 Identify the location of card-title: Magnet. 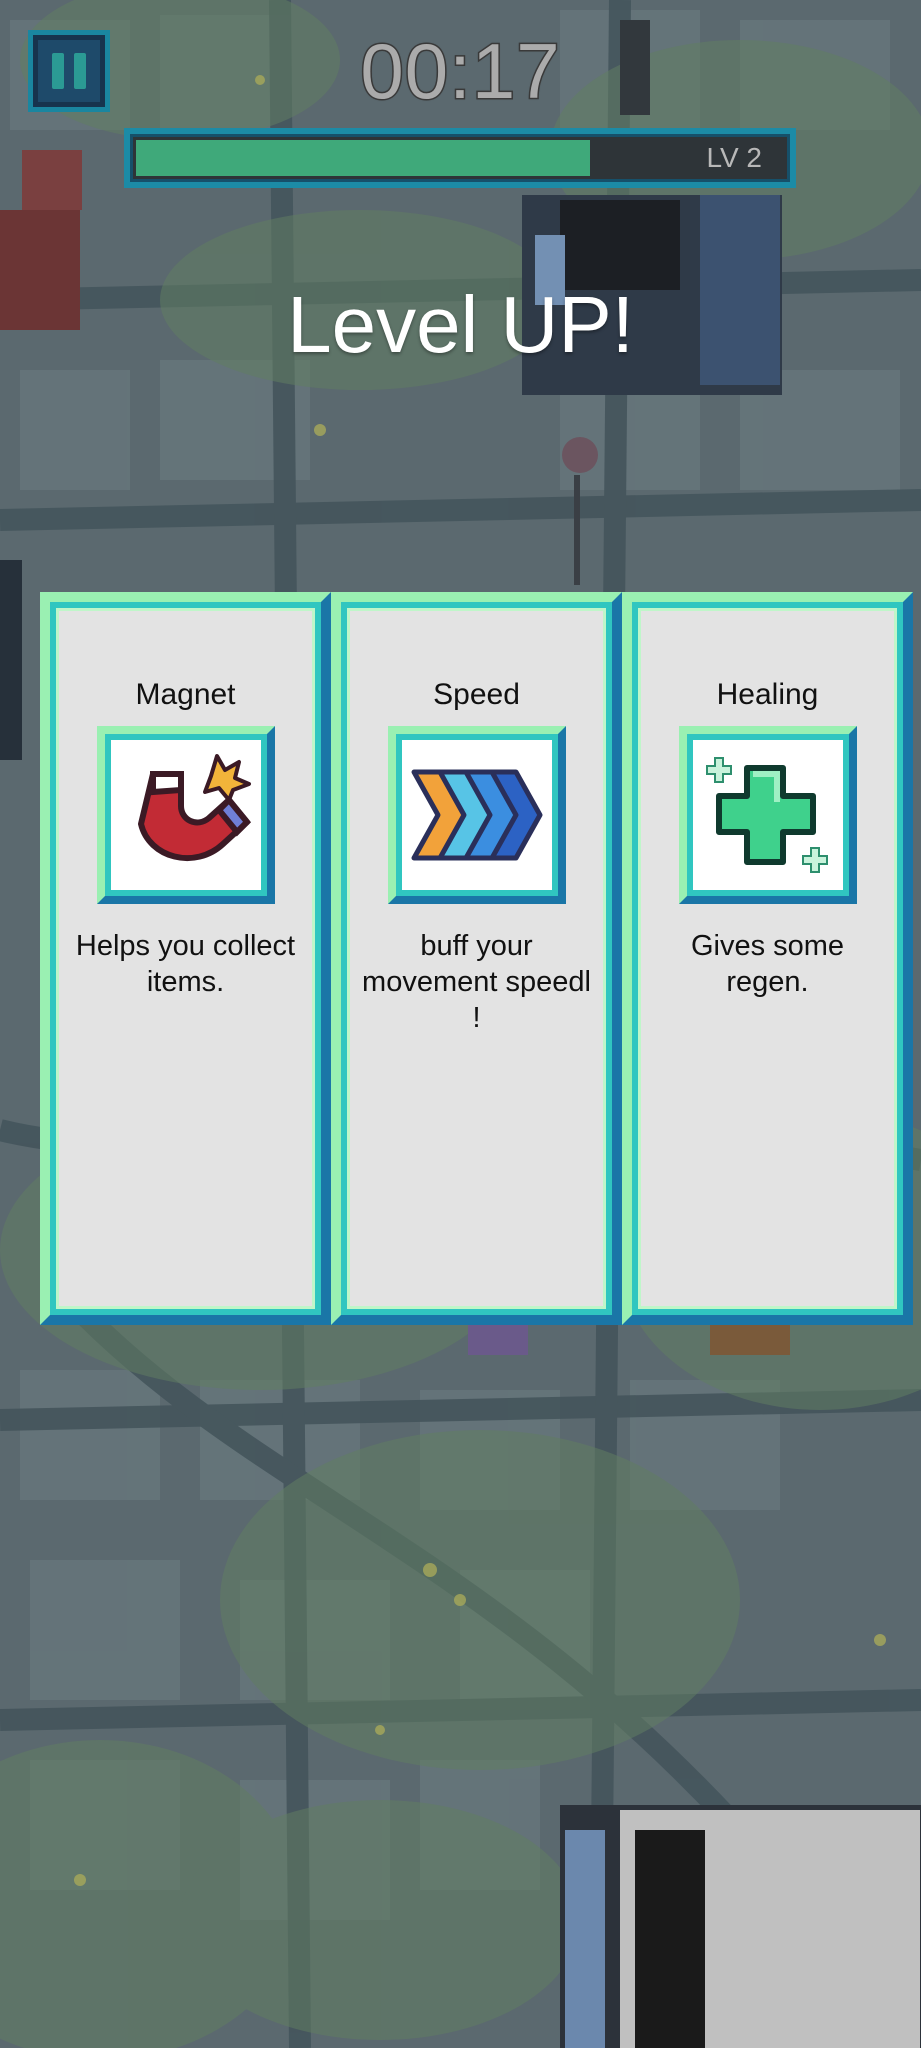
(185, 694).